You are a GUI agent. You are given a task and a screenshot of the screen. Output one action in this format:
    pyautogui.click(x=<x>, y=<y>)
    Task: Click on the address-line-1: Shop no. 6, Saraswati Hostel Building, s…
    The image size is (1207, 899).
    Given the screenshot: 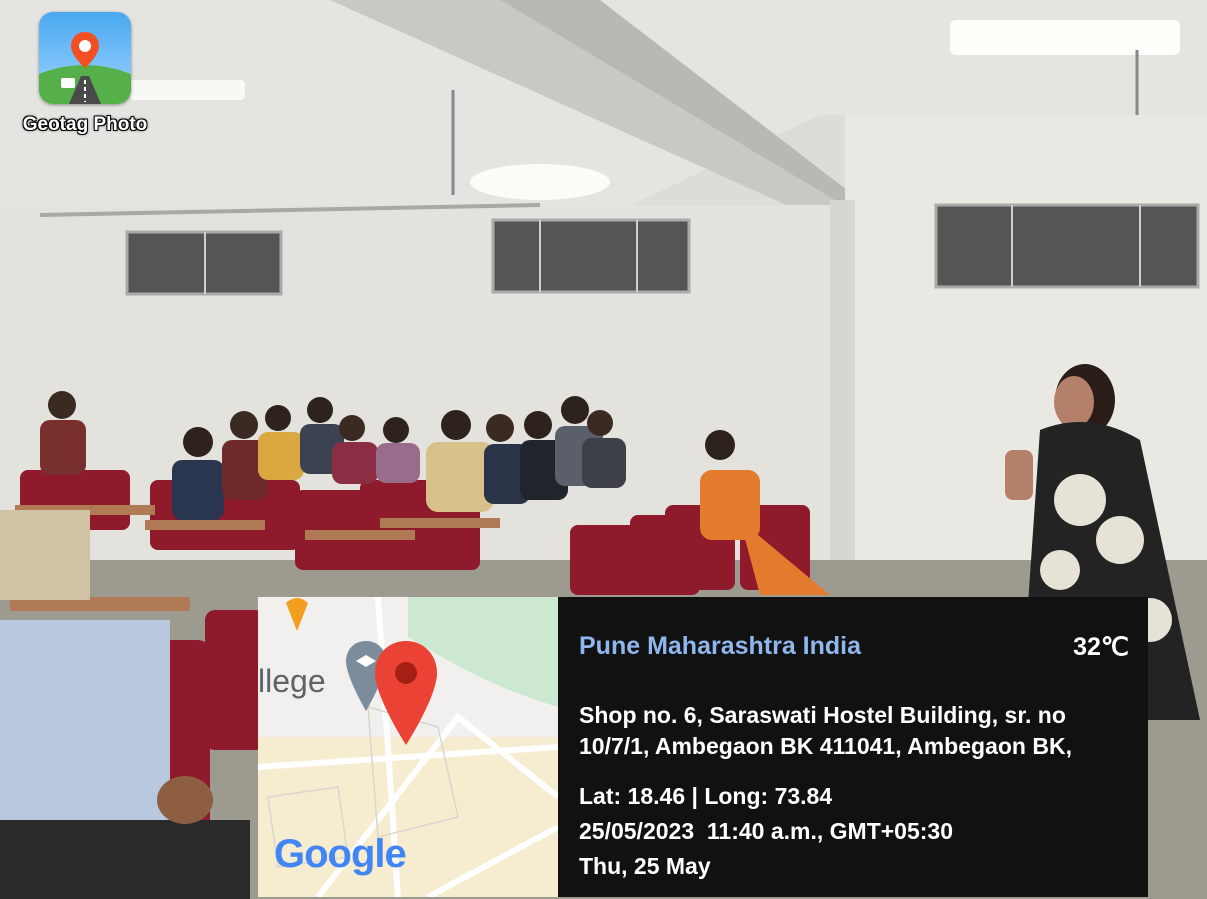 What is the action you would take?
    pyautogui.click(x=822, y=715)
    